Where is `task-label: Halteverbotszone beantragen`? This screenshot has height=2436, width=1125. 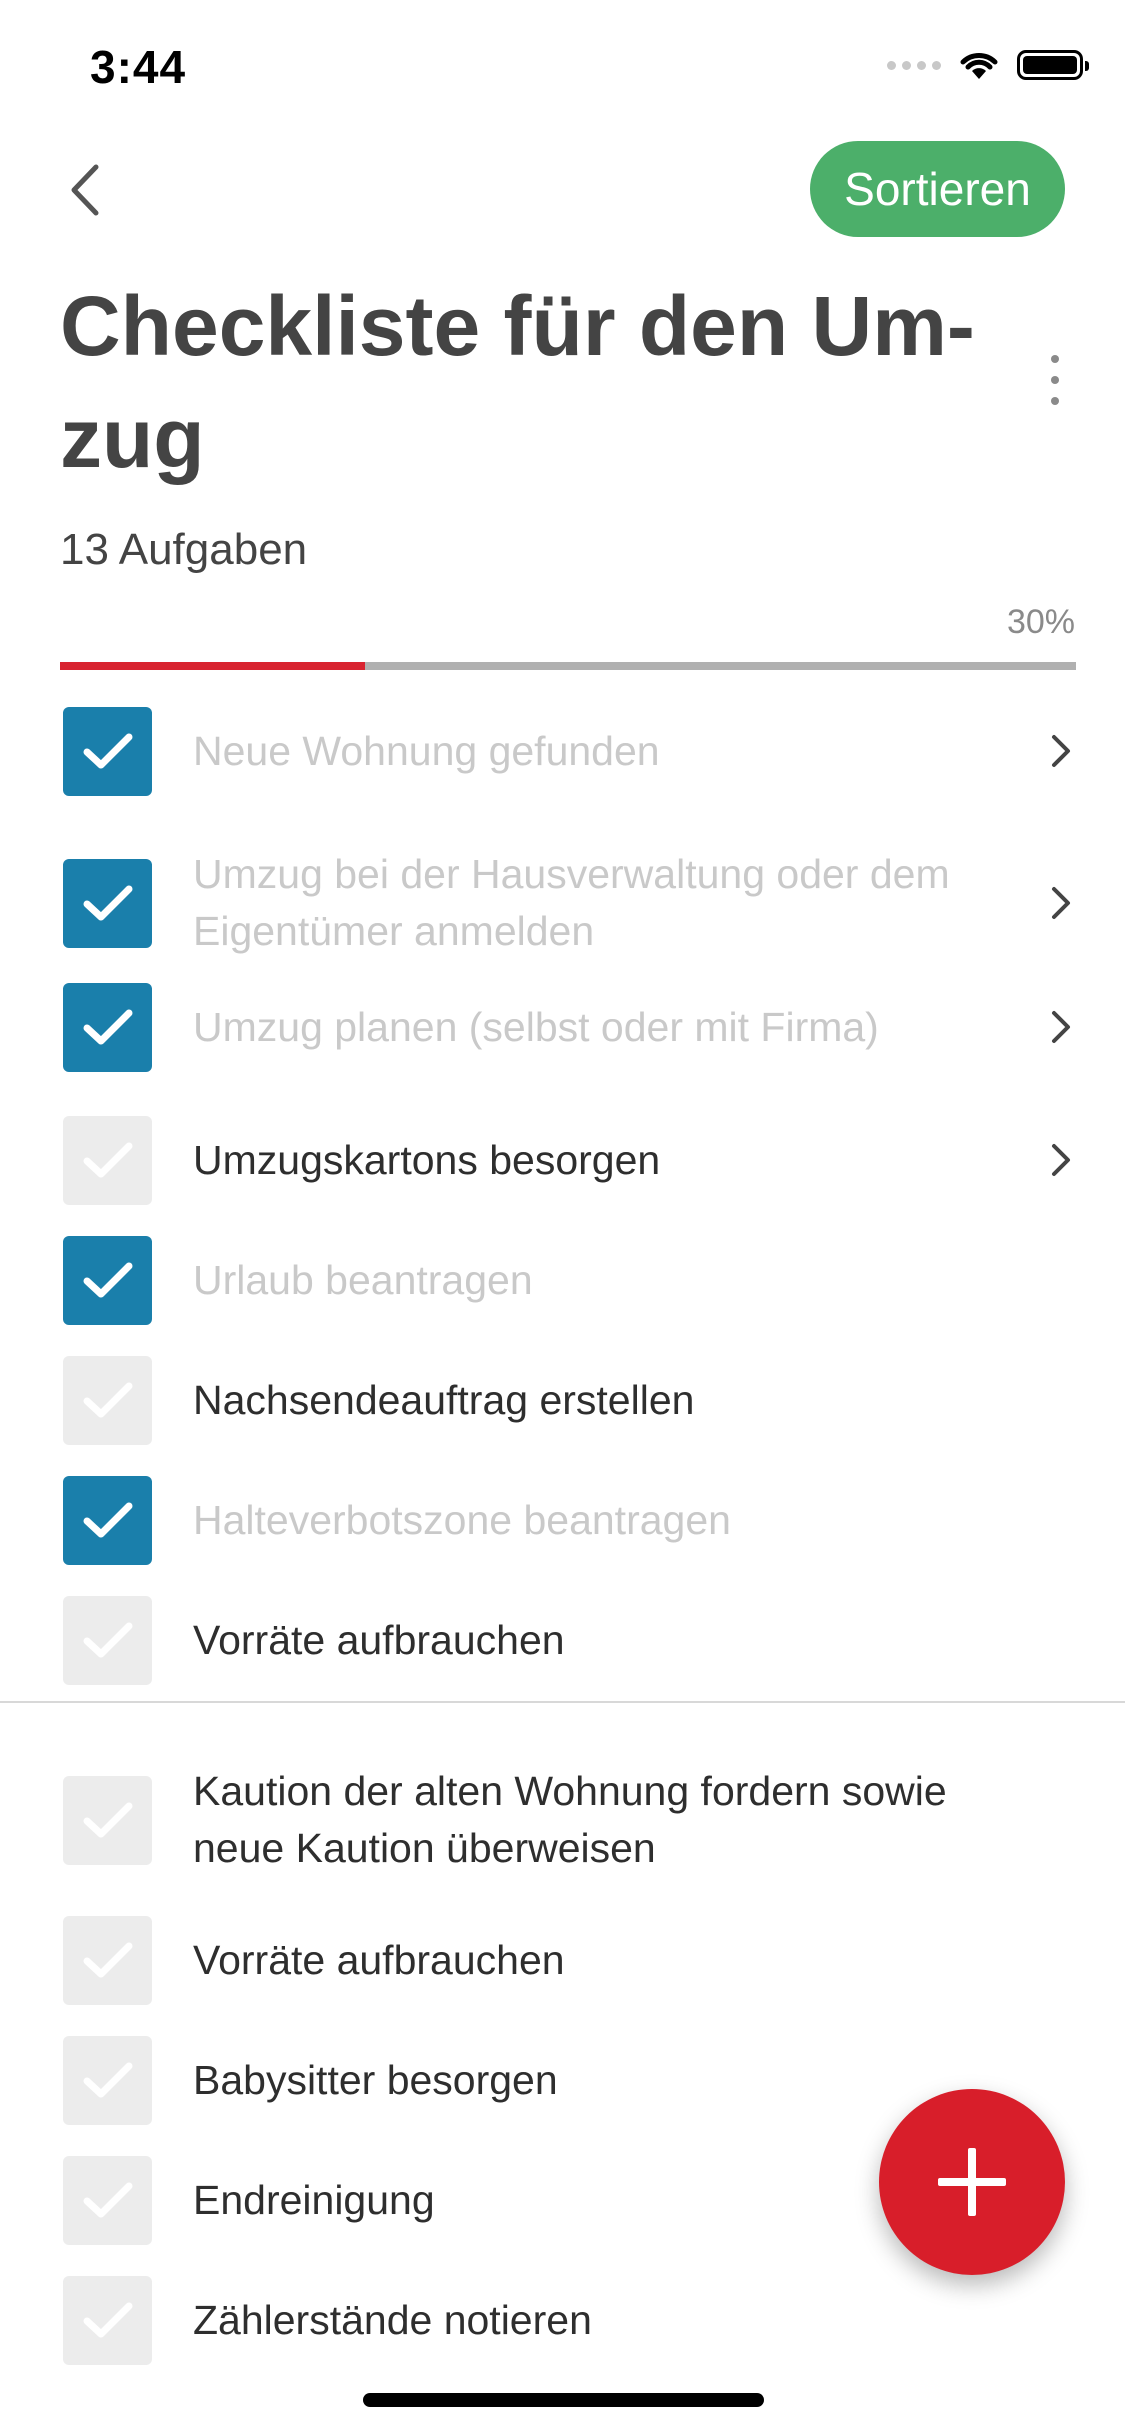 task-label: Halteverbotszone beantragen is located at coordinates (462, 1519).